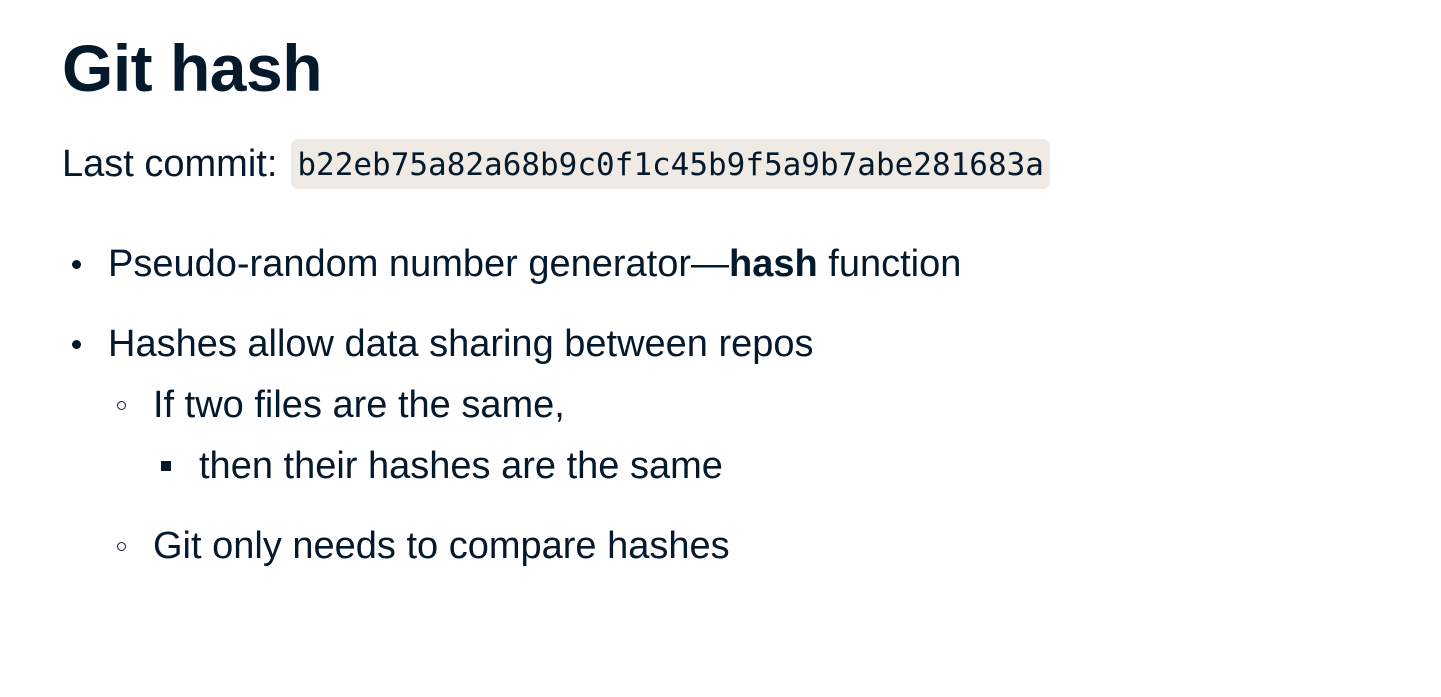 This screenshot has height=697, width=1441. Describe the element at coordinates (419, 264) in the screenshot. I see `bullet-text-before: Pseudo-random number generator—` at that location.